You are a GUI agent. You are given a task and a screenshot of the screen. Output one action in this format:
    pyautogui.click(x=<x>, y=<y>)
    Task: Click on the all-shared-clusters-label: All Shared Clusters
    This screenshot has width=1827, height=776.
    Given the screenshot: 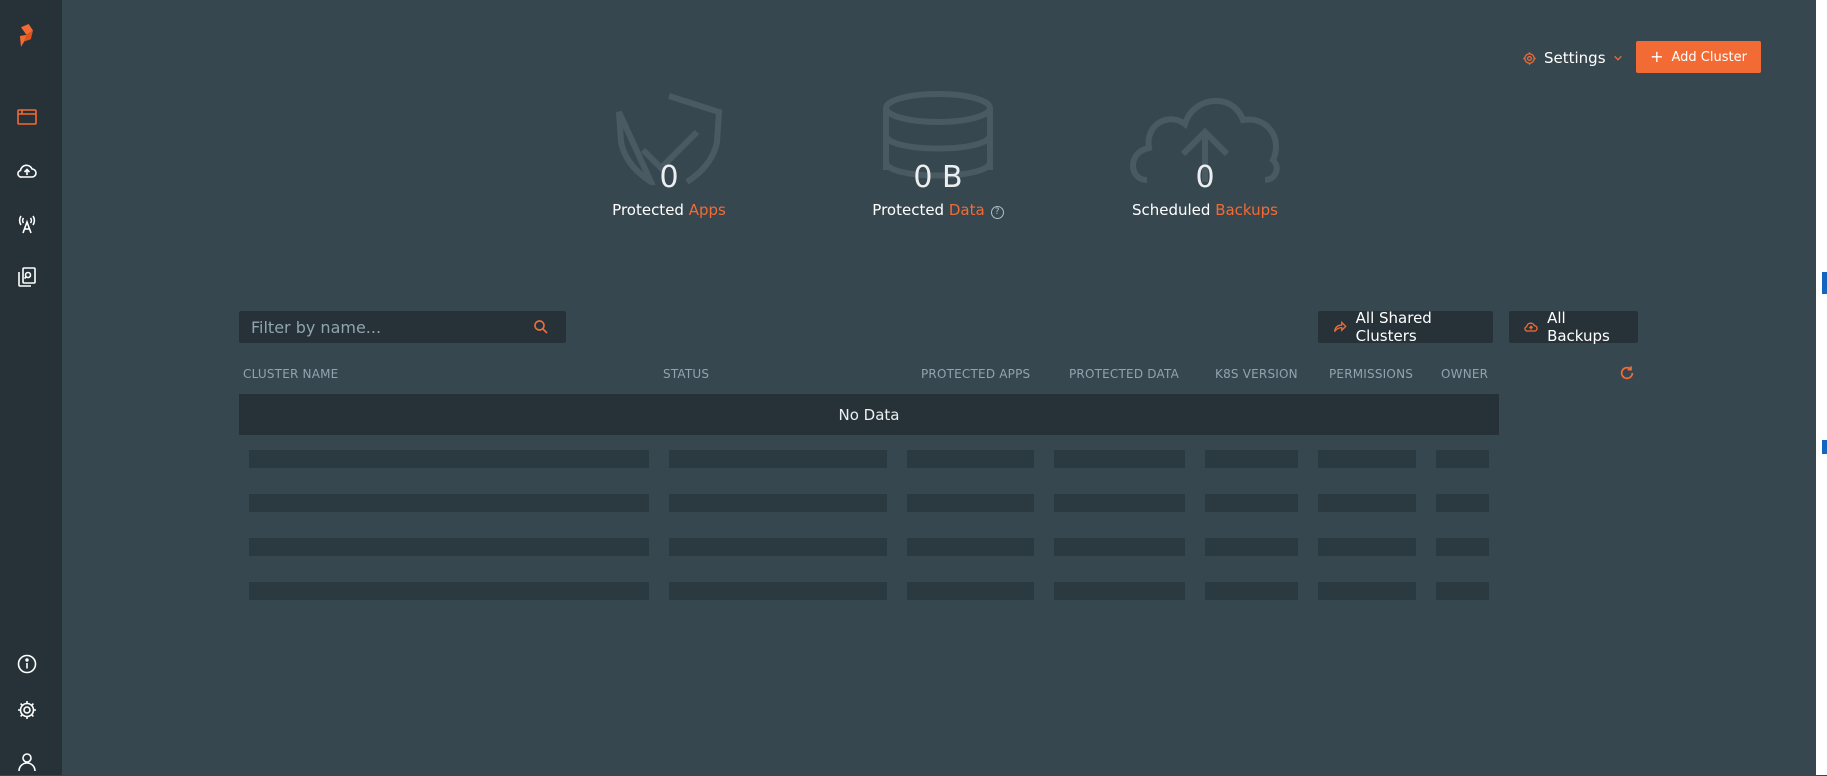 What is the action you would take?
    pyautogui.click(x=1393, y=327)
    